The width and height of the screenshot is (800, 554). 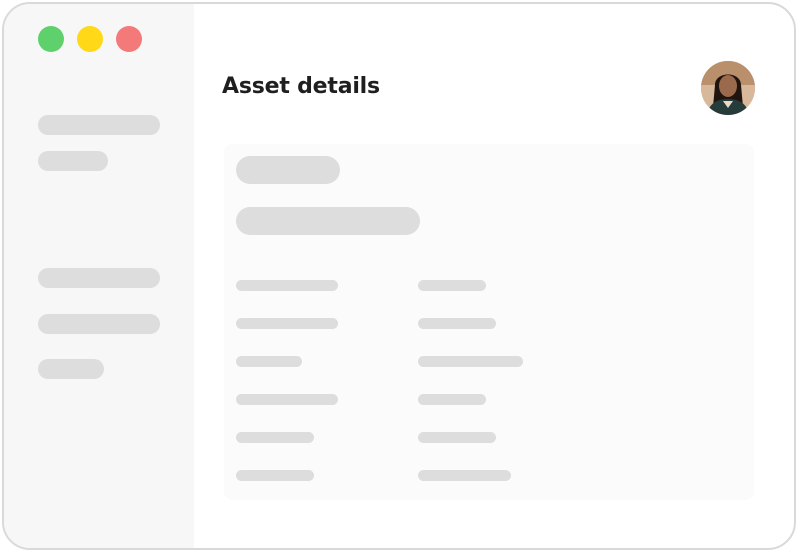 What do you see at coordinates (51, 39) in the screenshot?
I see `window-close-dot-green` at bounding box center [51, 39].